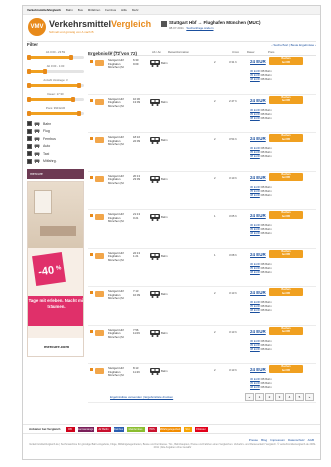  What do you see at coordinates (55, 124) in the screenshot?
I see `mode-filter-item: Bahn` at bounding box center [55, 124].